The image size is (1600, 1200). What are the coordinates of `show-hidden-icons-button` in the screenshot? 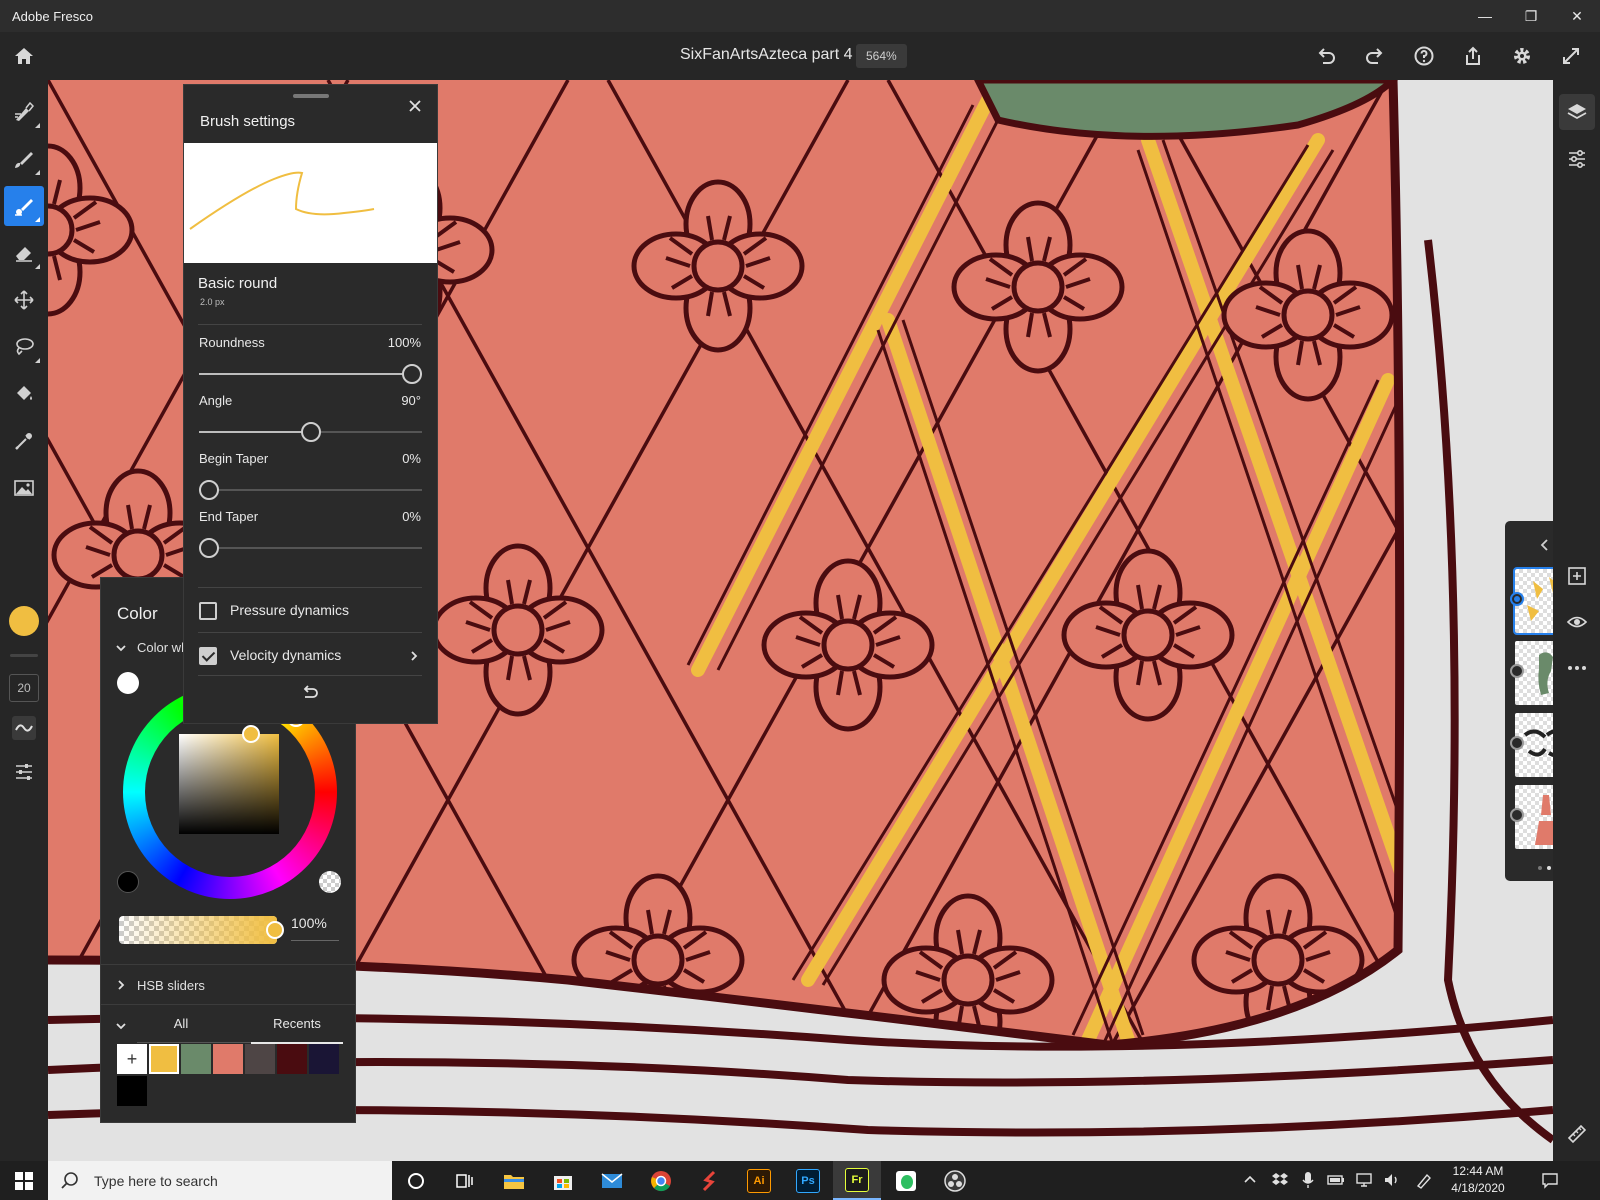 It's located at (1250, 1180).